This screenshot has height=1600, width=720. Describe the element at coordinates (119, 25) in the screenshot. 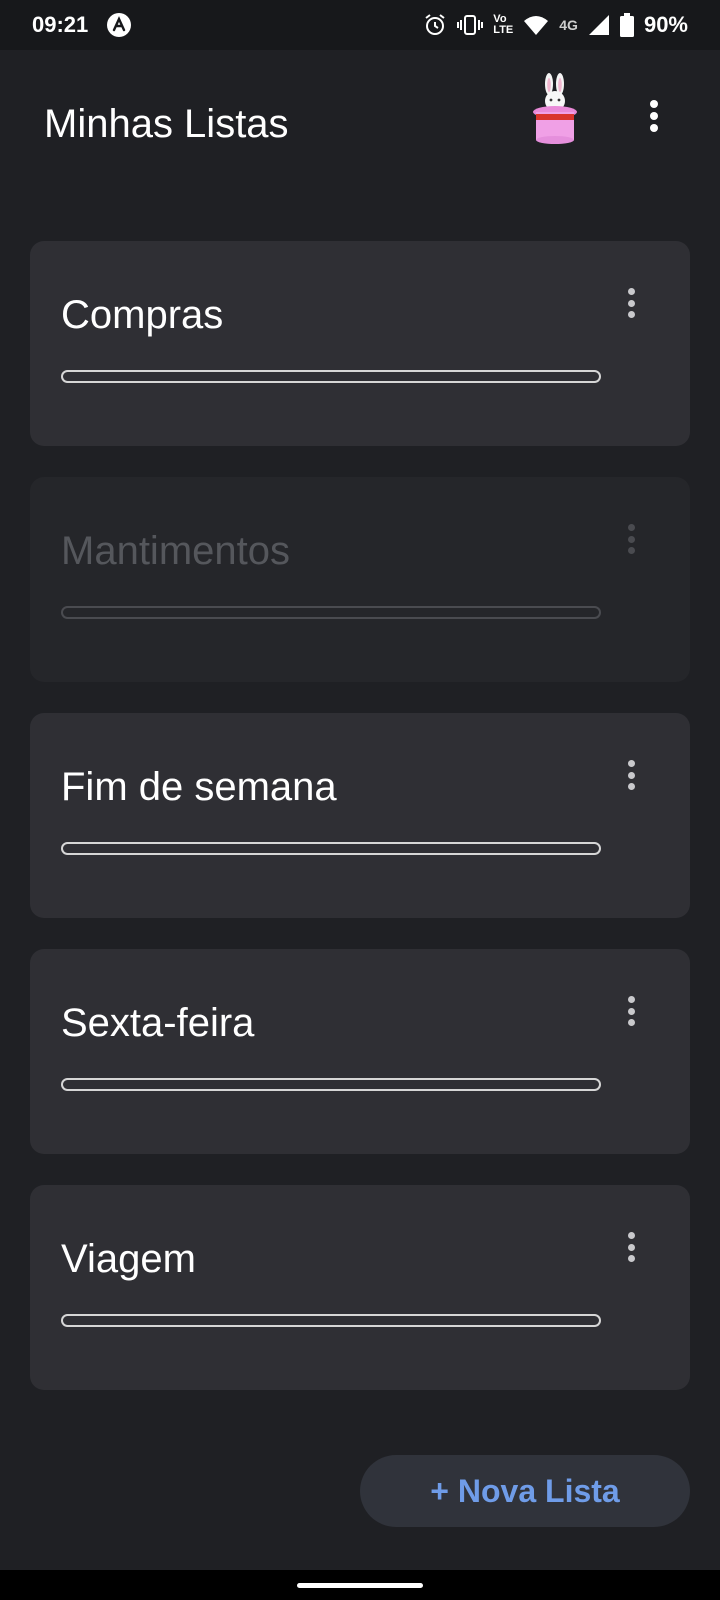

I see `app-notification-icon` at that location.